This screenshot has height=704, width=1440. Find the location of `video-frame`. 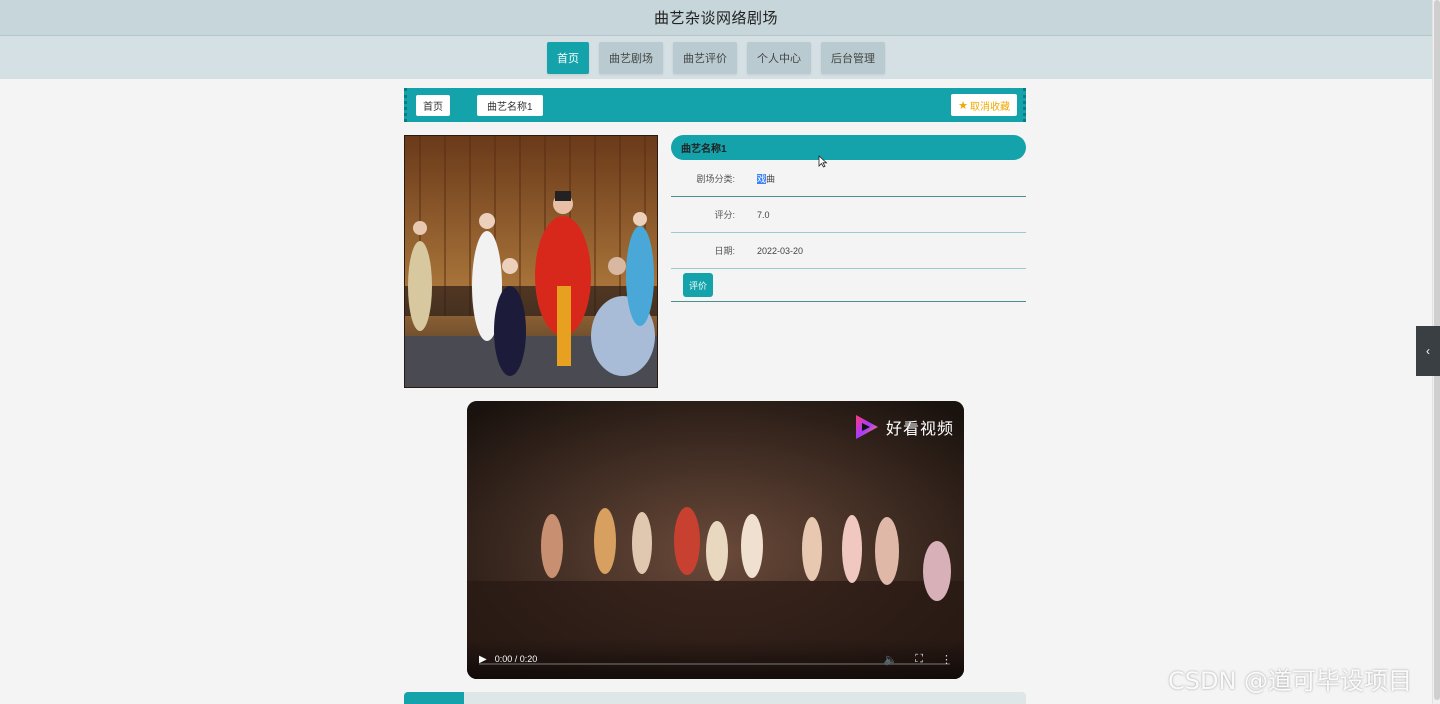

video-frame is located at coordinates (715, 540).